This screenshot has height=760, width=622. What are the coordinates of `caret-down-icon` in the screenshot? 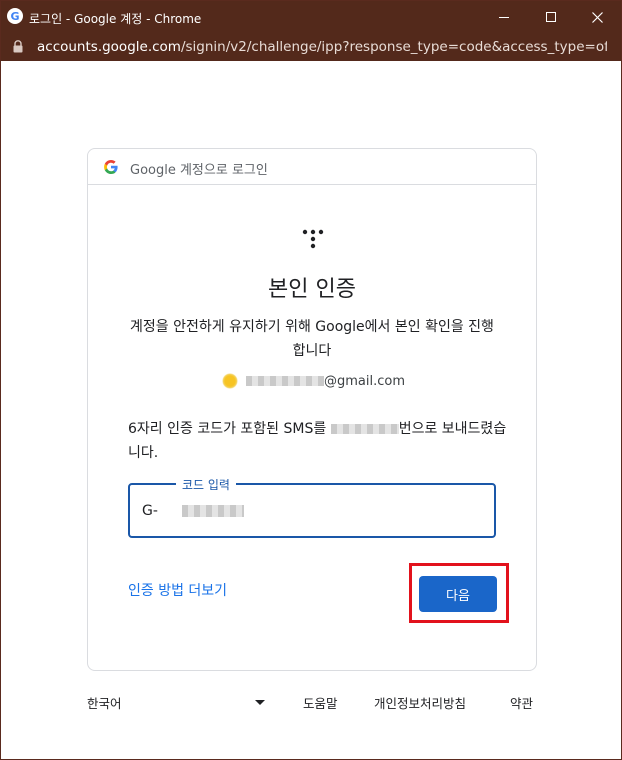 It's located at (260, 702).